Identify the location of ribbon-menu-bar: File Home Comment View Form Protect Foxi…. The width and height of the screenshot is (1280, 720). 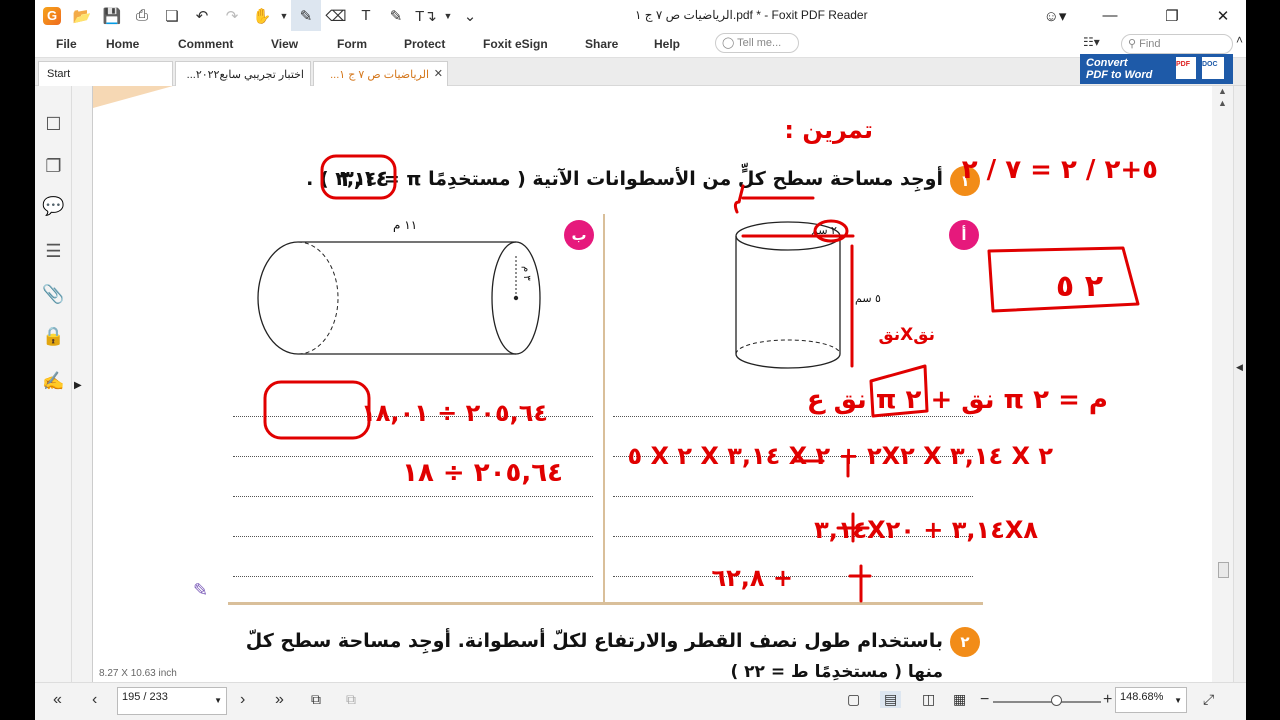
(640, 44).